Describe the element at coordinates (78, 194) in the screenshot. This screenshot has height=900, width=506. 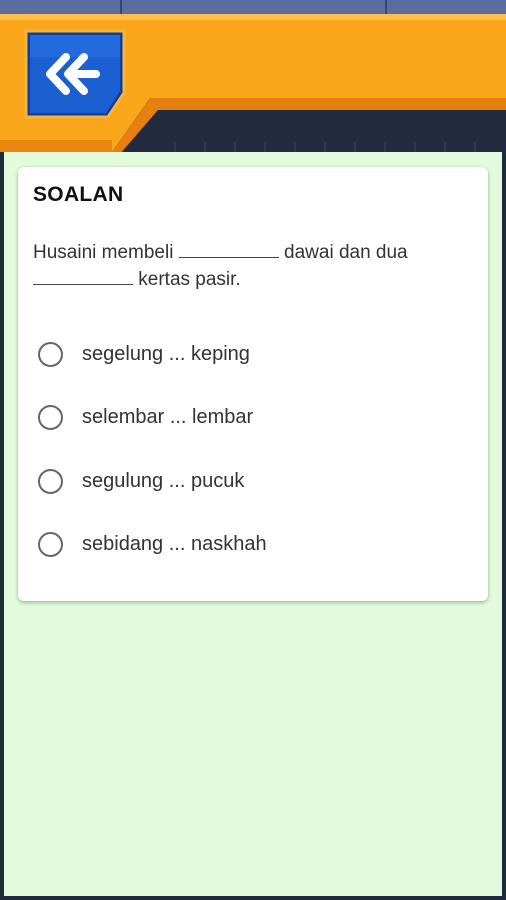
I see `question-title: SOALAN` at that location.